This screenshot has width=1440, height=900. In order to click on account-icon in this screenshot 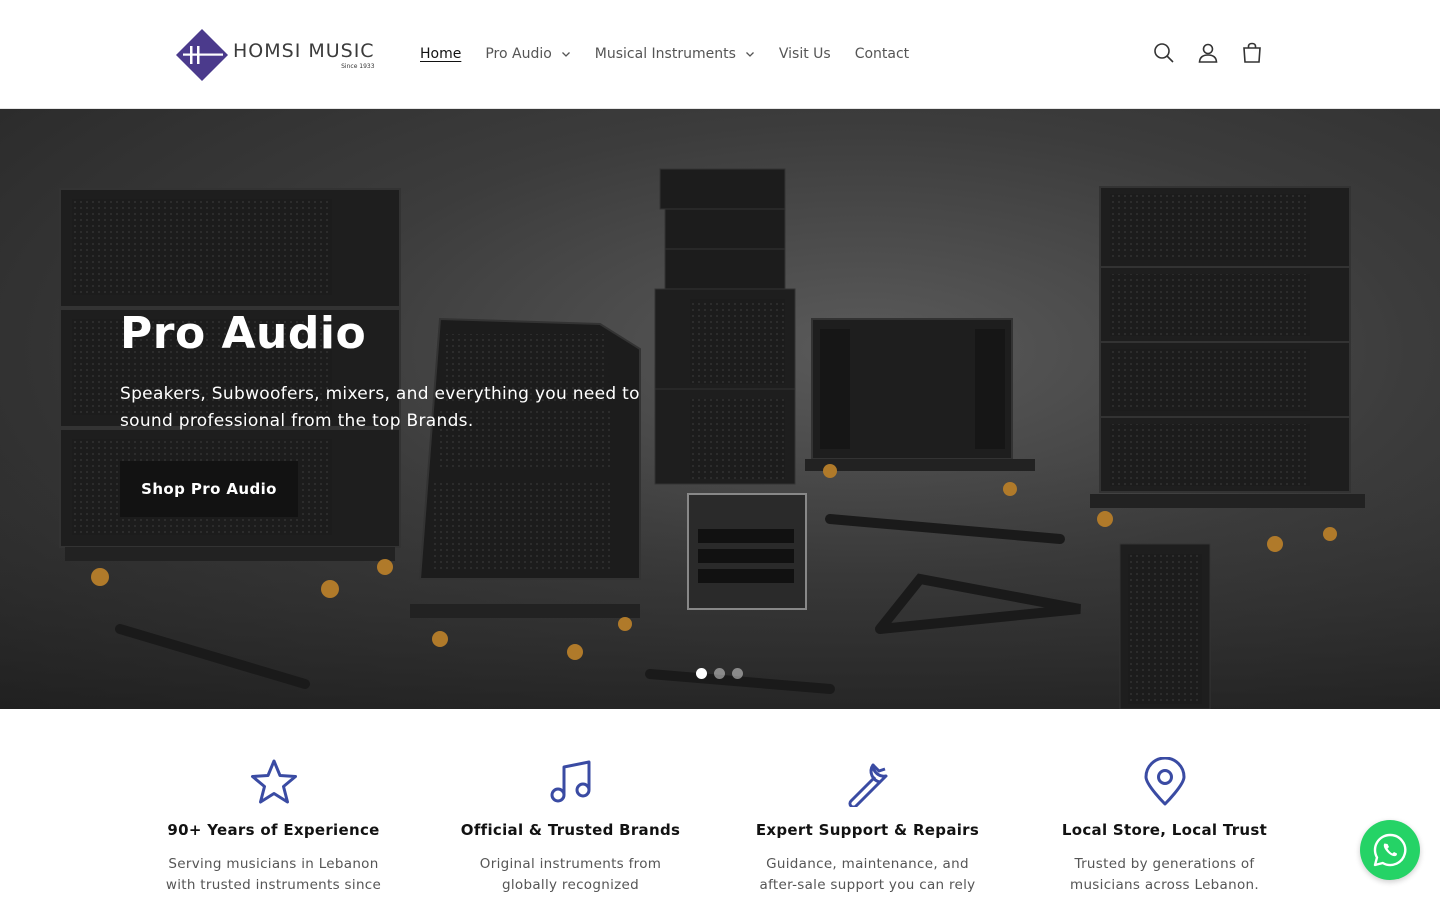, I will do `click(1208, 53)`.